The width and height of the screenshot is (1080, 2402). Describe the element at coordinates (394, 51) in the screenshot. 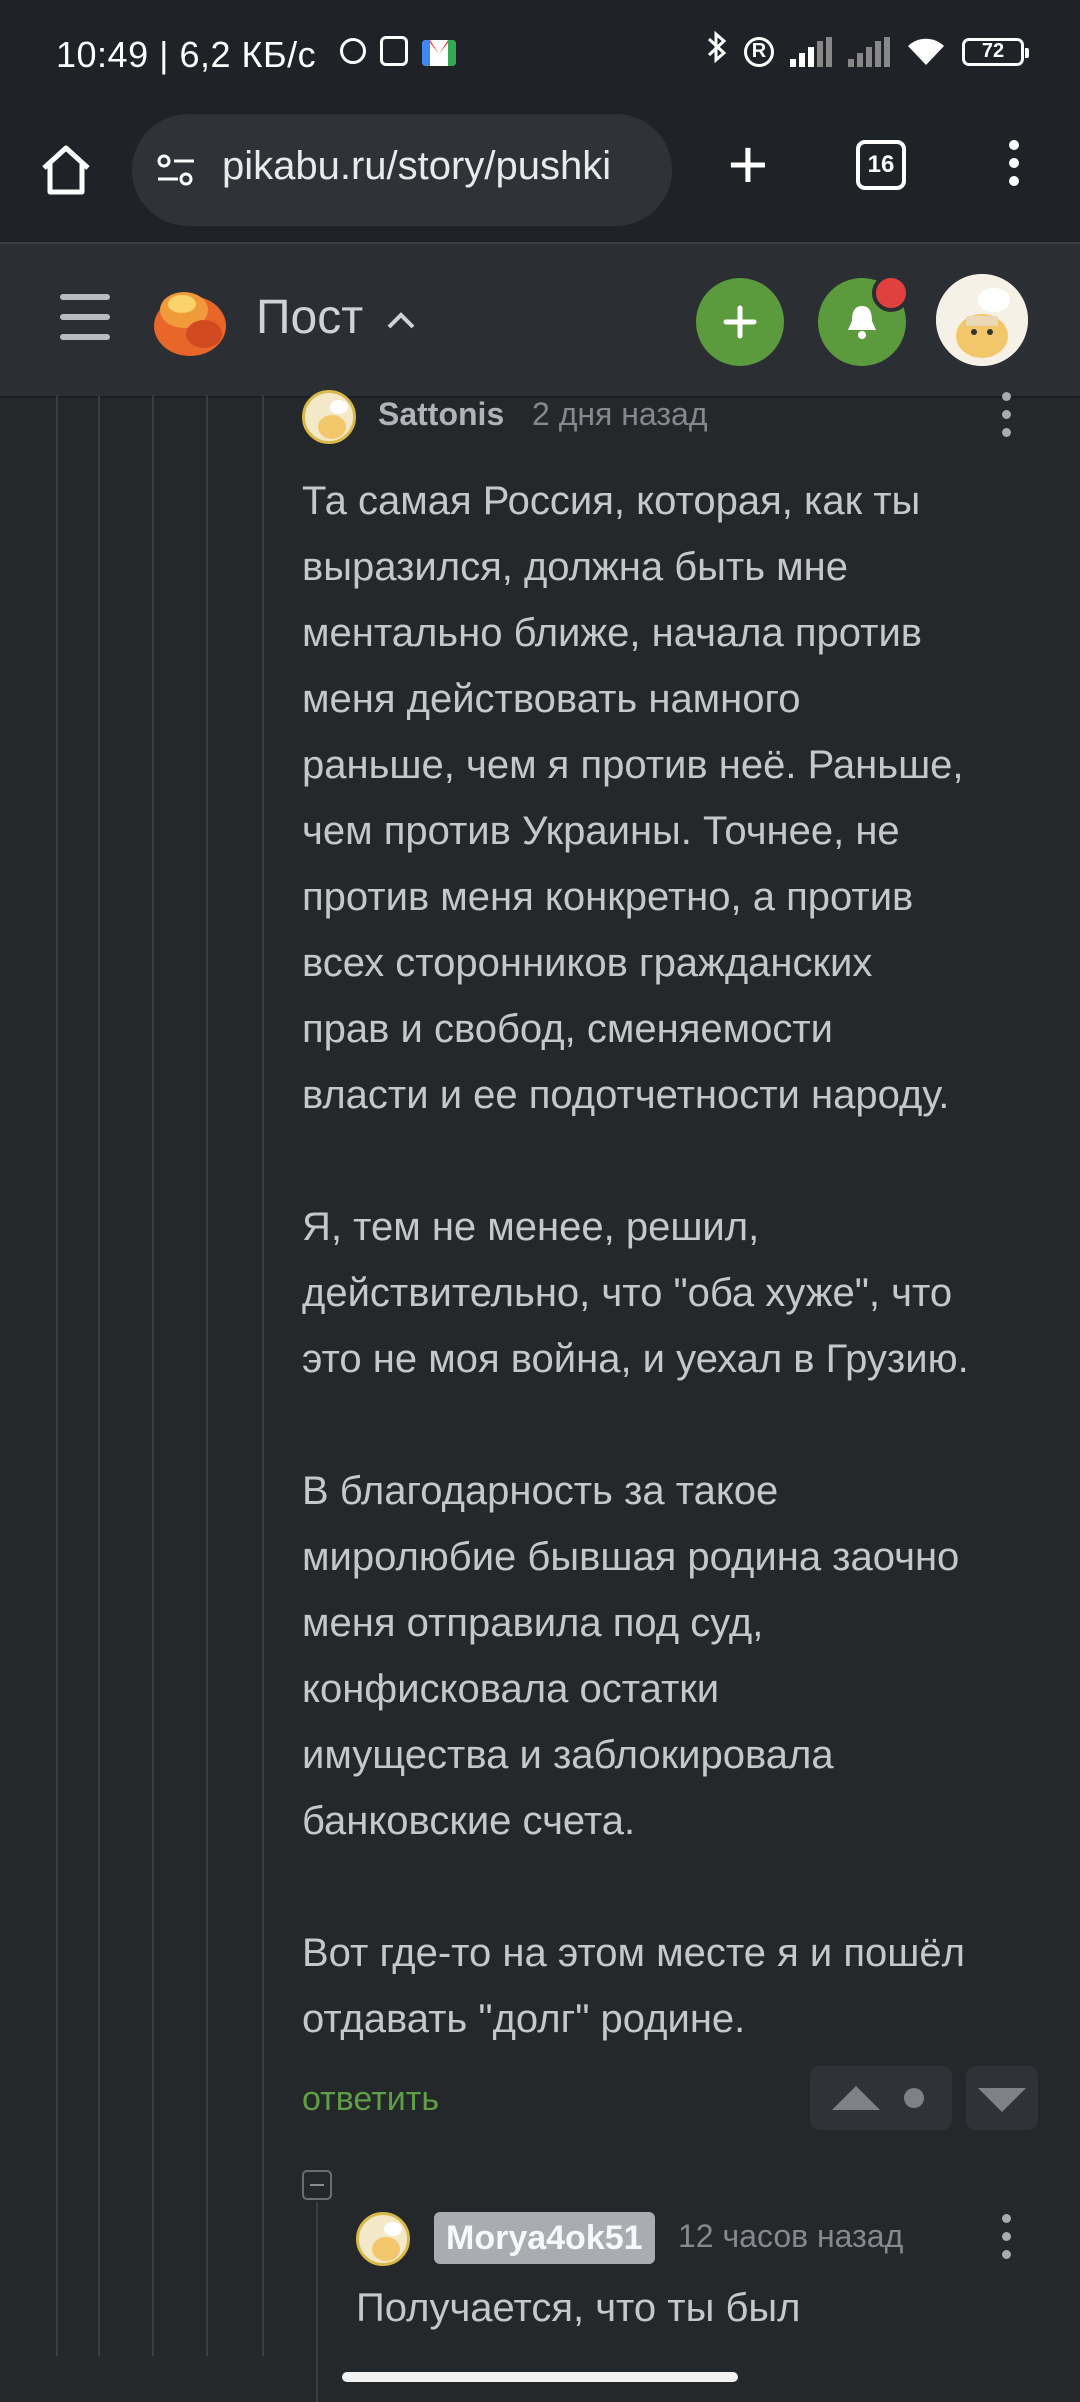

I see `nfc-icon` at that location.